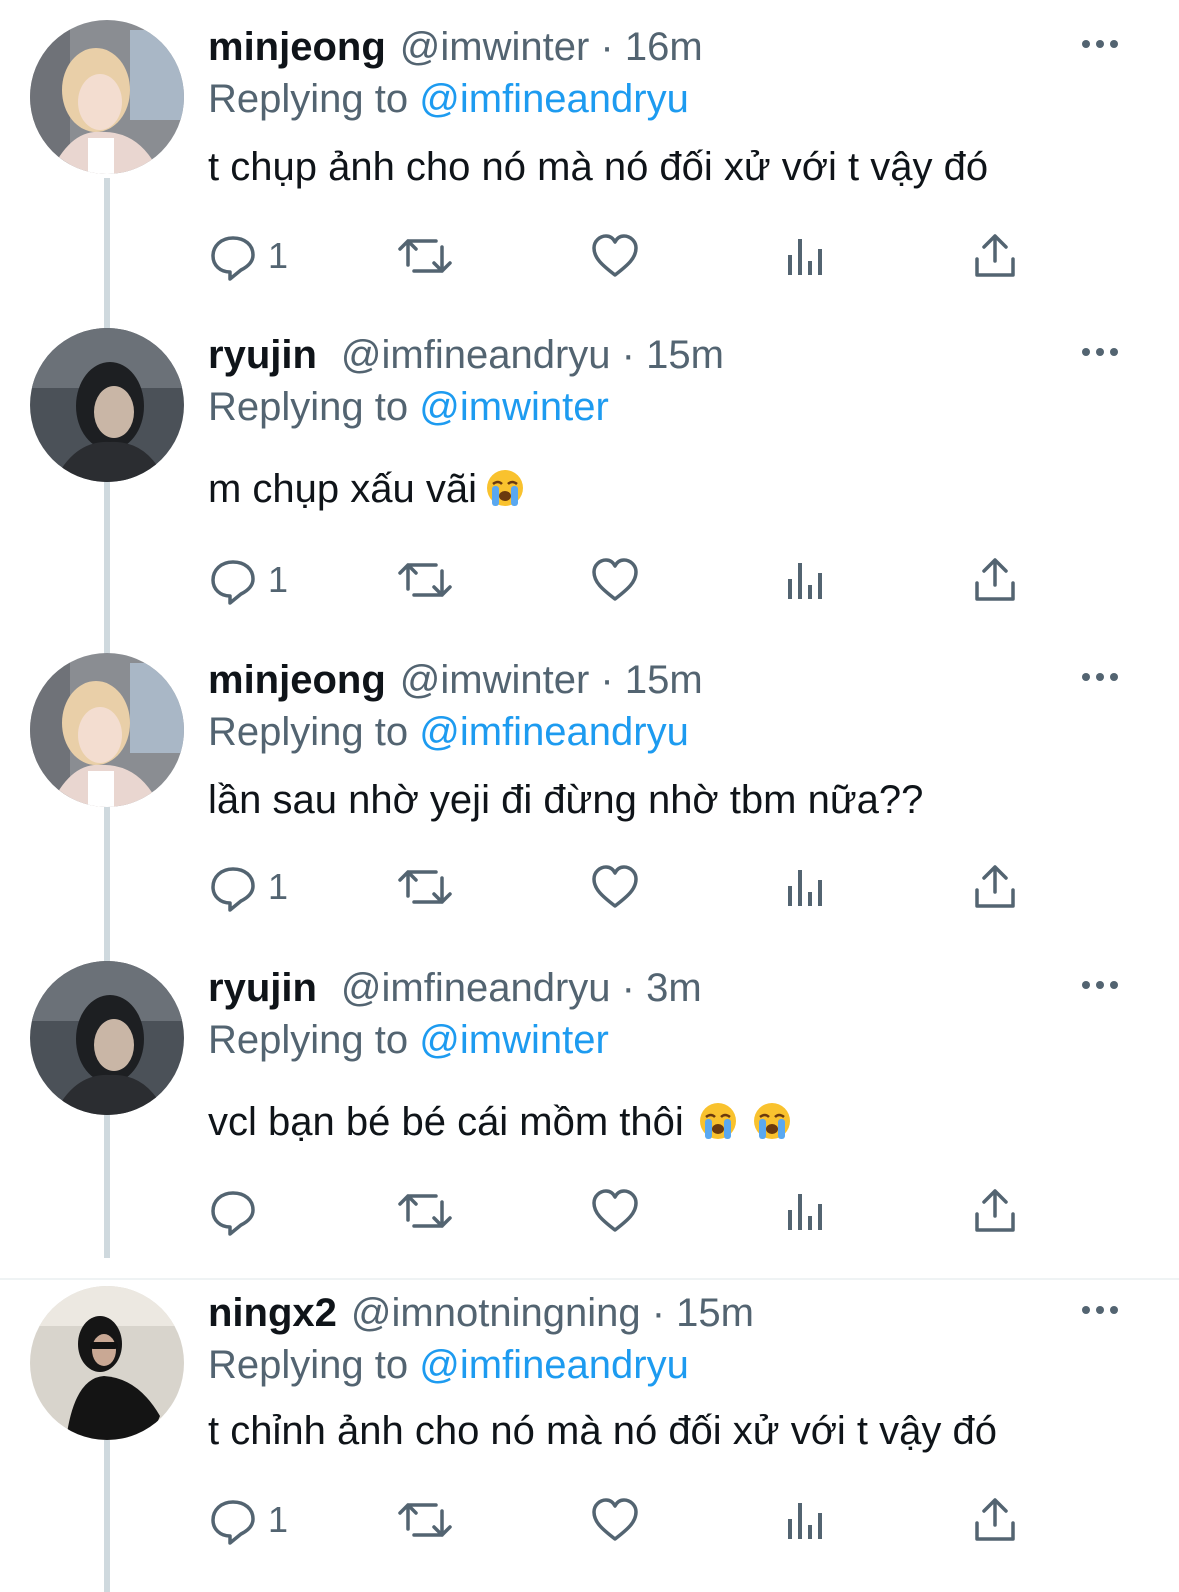  Describe the element at coordinates (662, 988) in the screenshot. I see `timestamp: · 3m` at that location.